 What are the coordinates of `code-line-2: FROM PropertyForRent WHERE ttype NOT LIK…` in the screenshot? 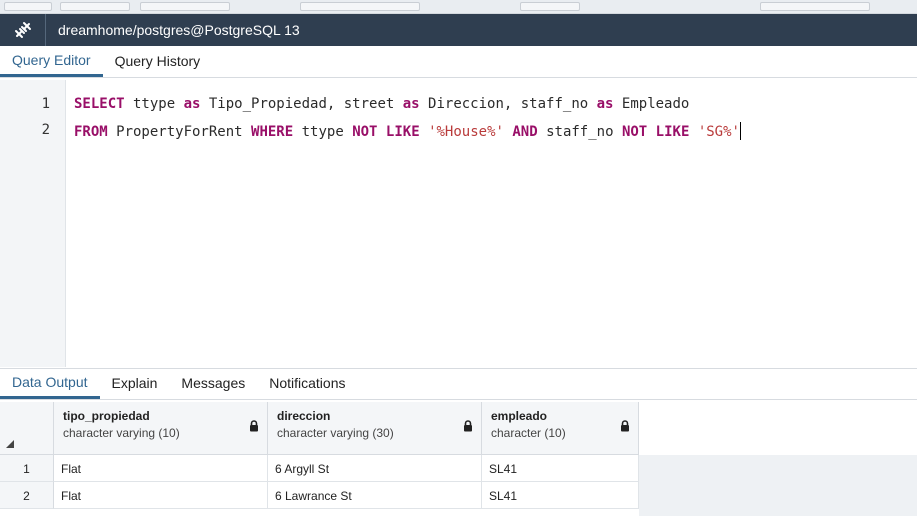 It's located at (407, 131).